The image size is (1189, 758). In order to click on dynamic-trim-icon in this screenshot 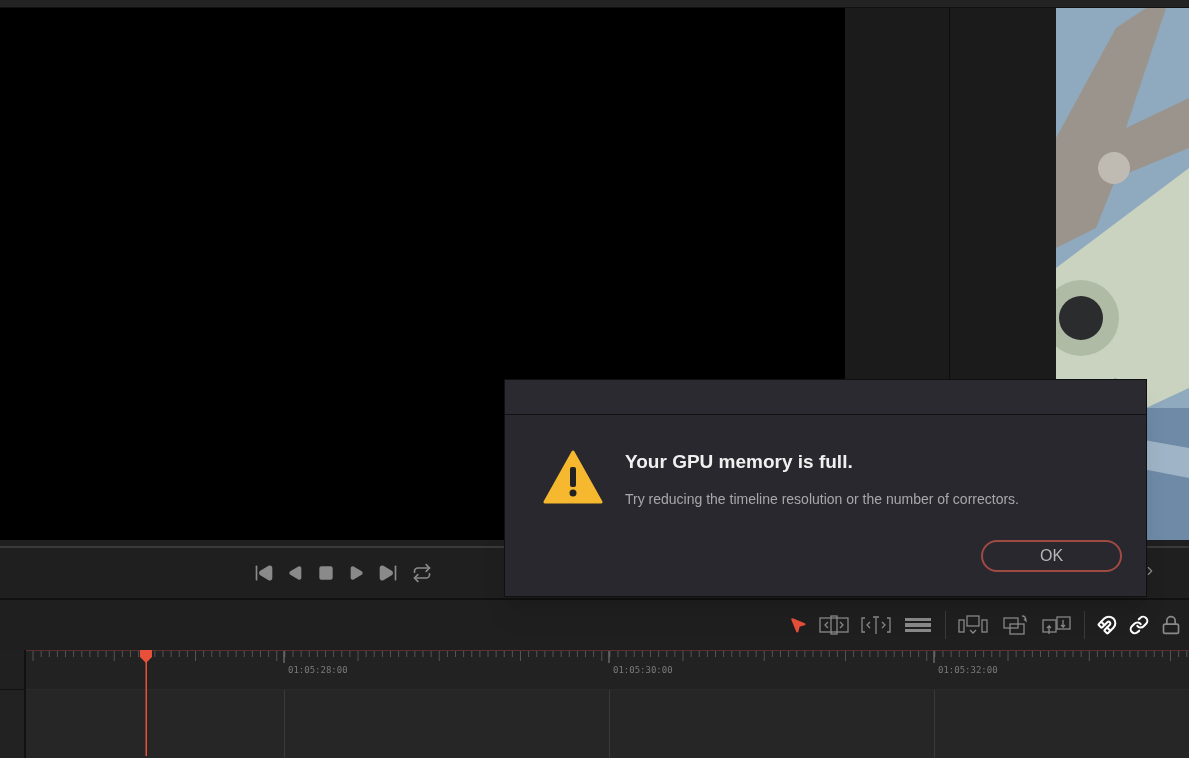, I will do `click(876, 625)`.